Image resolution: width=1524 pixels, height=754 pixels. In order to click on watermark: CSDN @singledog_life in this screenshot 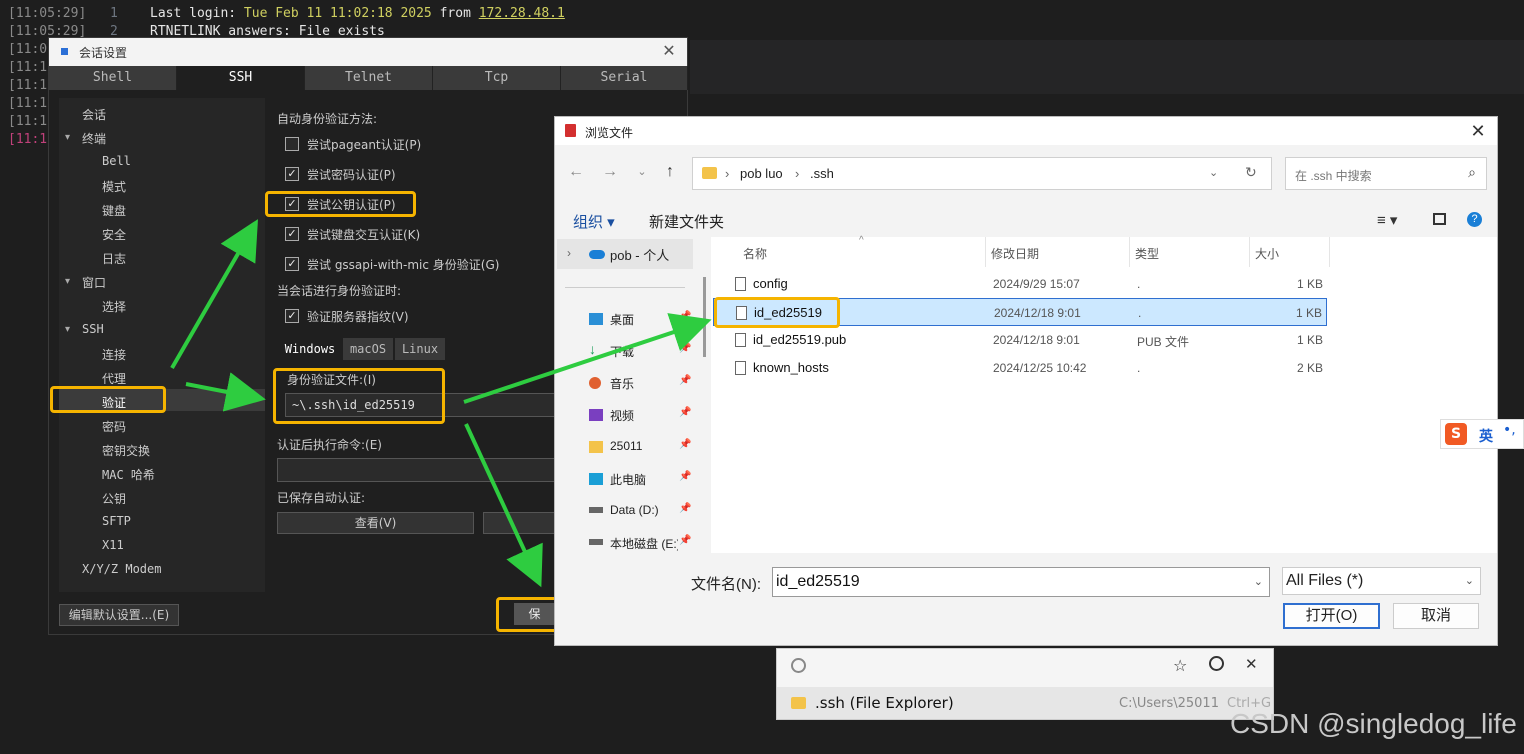, I will do `click(1373, 723)`.